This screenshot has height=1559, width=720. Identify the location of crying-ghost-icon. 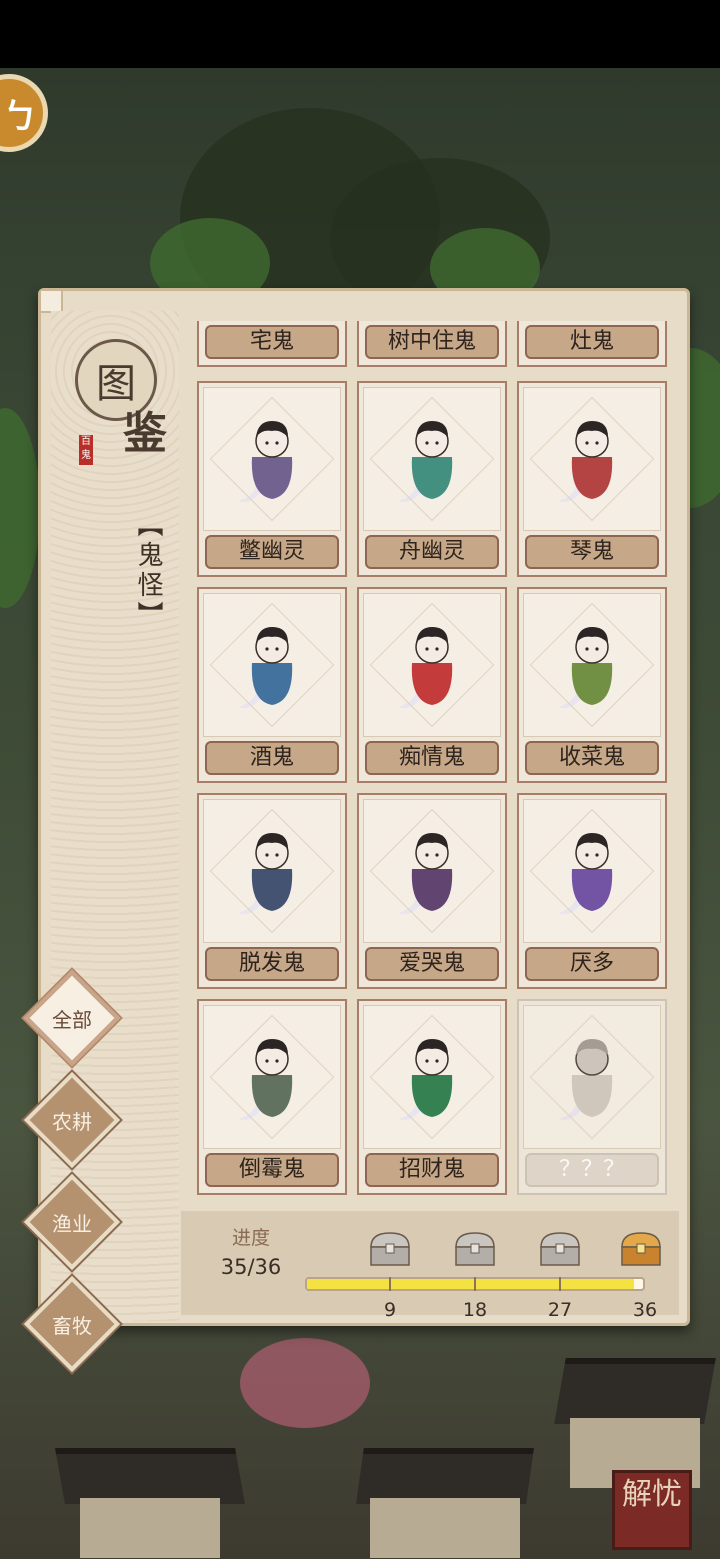
(425, 873).